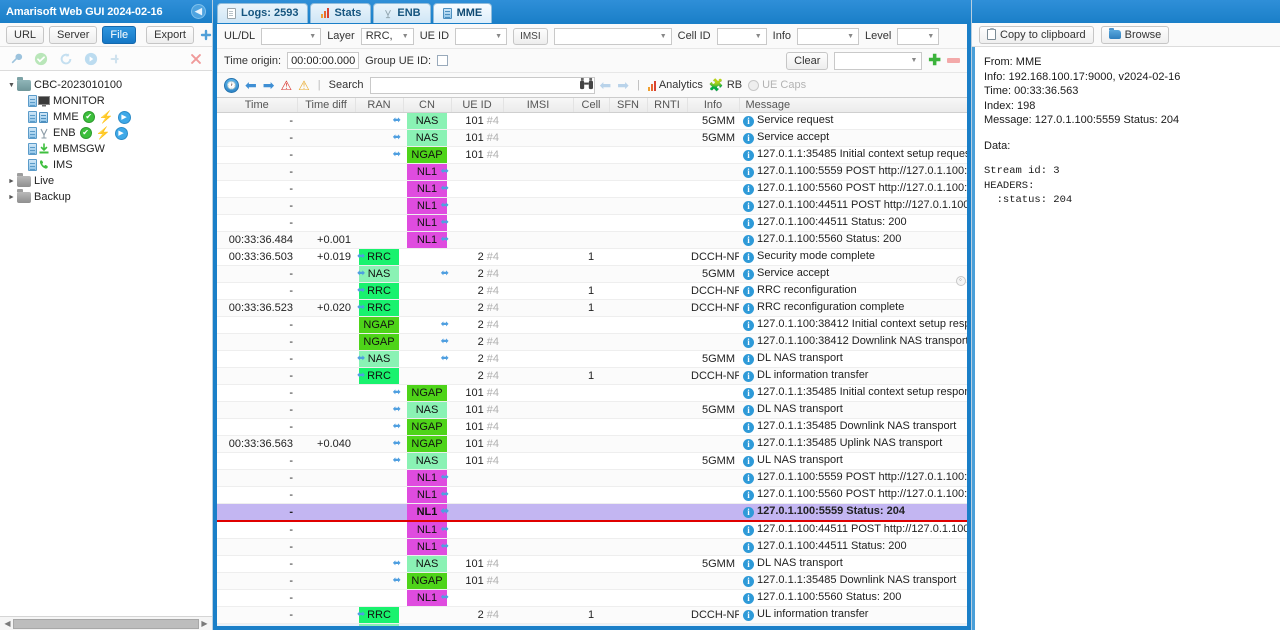 The width and height of the screenshot is (1280, 630). I want to click on arrow-left-dim-icon: ⬅, so click(606, 85).